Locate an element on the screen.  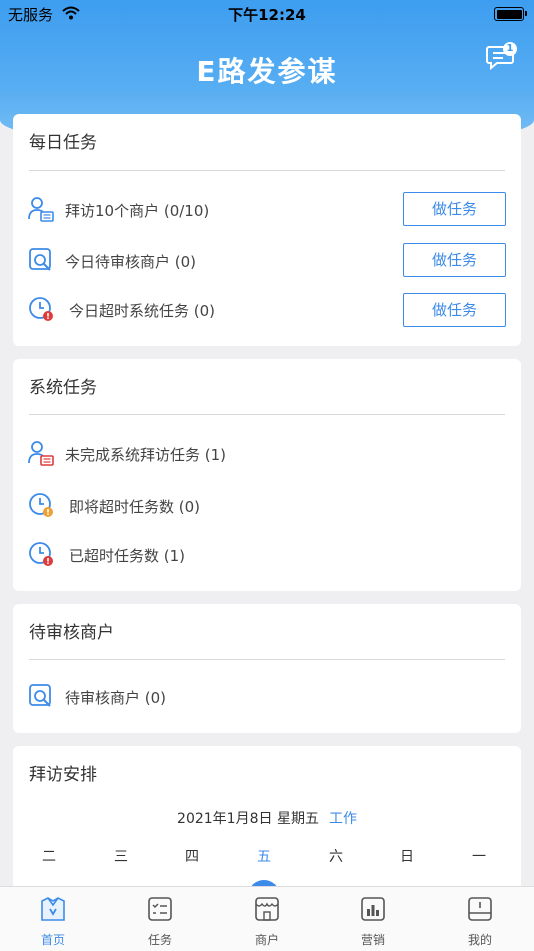
tab-label: 营销 is located at coordinates (372, 940).